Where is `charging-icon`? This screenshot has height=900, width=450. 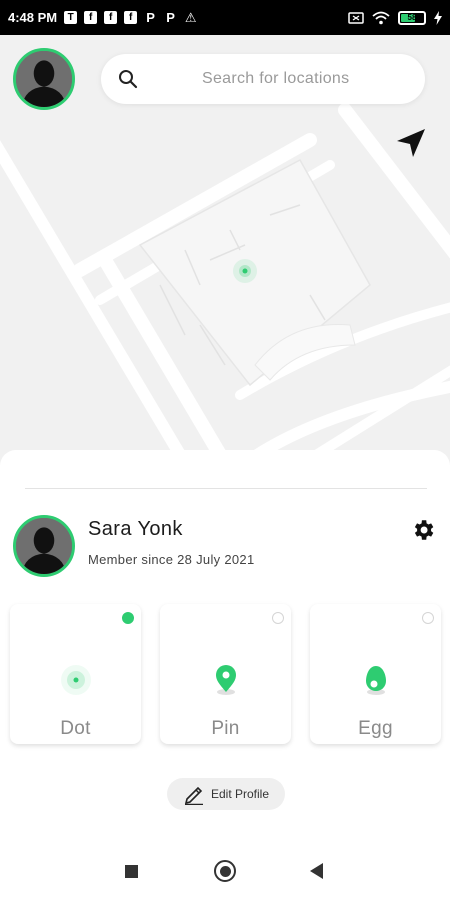
charging-icon is located at coordinates (438, 17).